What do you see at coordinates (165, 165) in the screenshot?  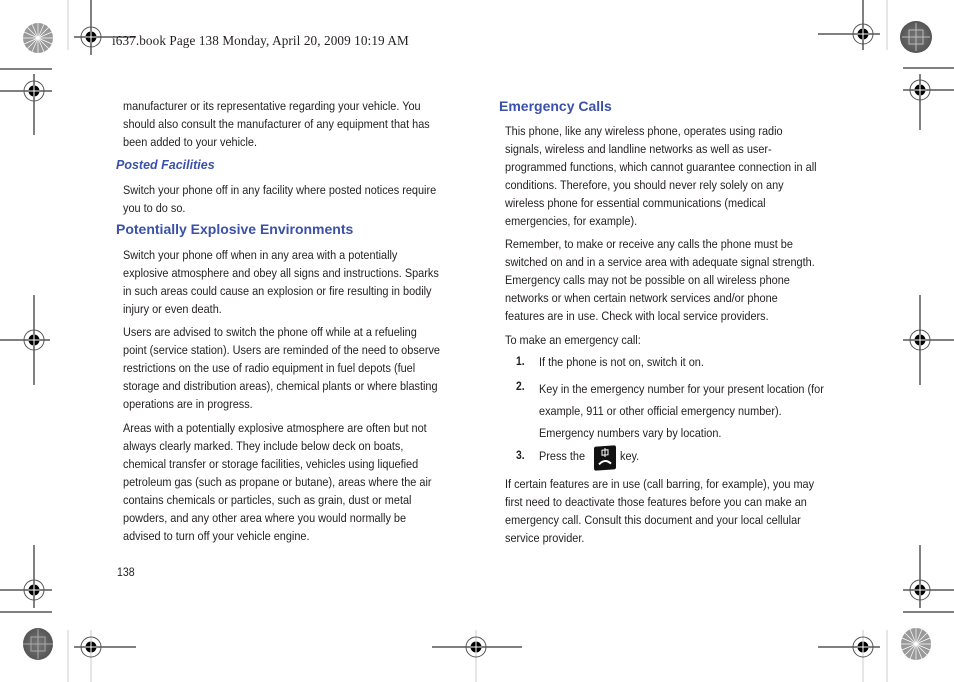 I see `posted-facilities-heading: Posted Facilities` at bounding box center [165, 165].